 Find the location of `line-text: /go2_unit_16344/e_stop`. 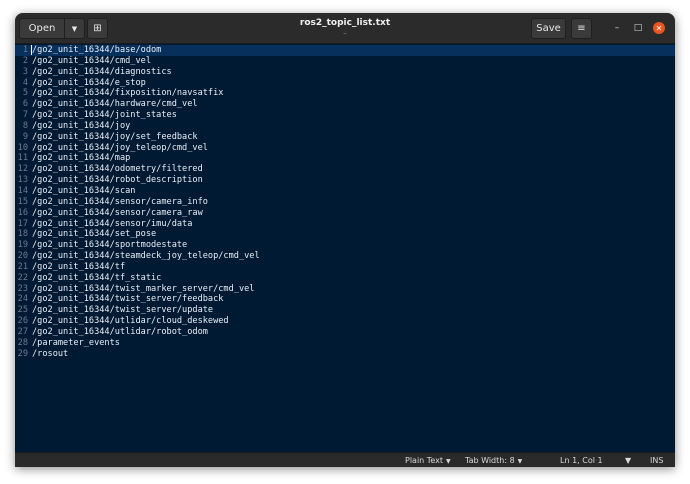

line-text: /go2_unit_16344/e_stop is located at coordinates (89, 82).